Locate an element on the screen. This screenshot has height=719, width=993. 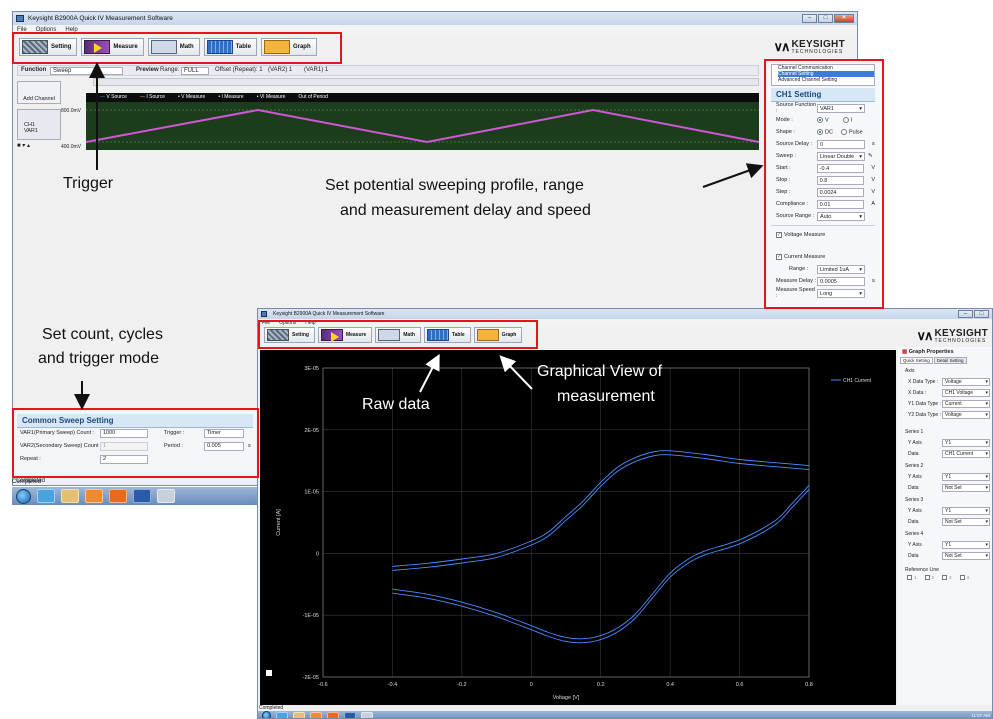
series-2-data-select: Not Set is located at coordinates (966, 487).